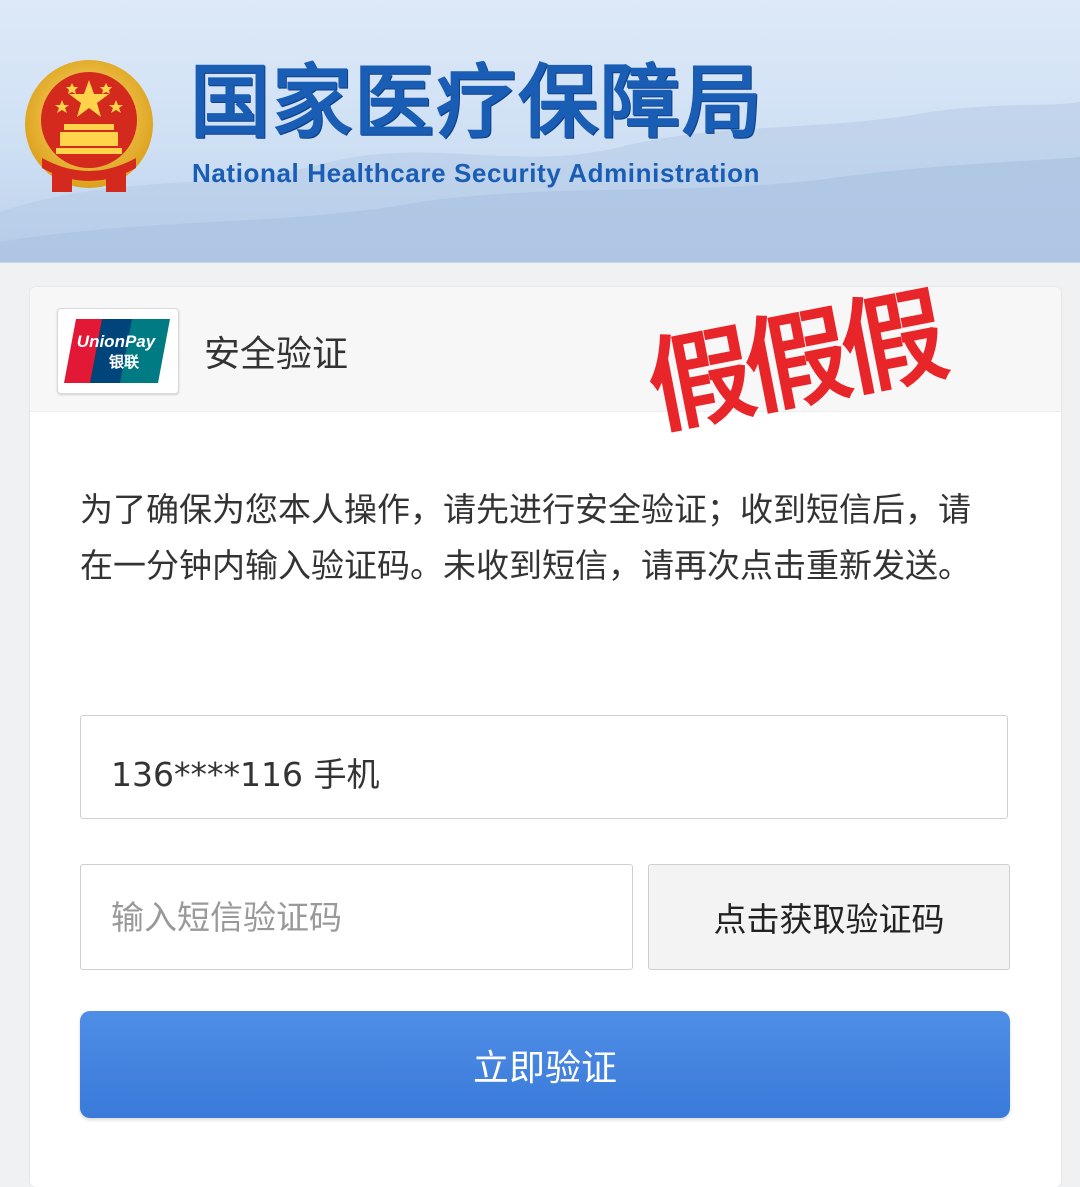 The width and height of the screenshot is (1080, 1187). Describe the element at coordinates (544, 767) in the screenshot. I see `phone-number-field: 136****116 手机` at that location.